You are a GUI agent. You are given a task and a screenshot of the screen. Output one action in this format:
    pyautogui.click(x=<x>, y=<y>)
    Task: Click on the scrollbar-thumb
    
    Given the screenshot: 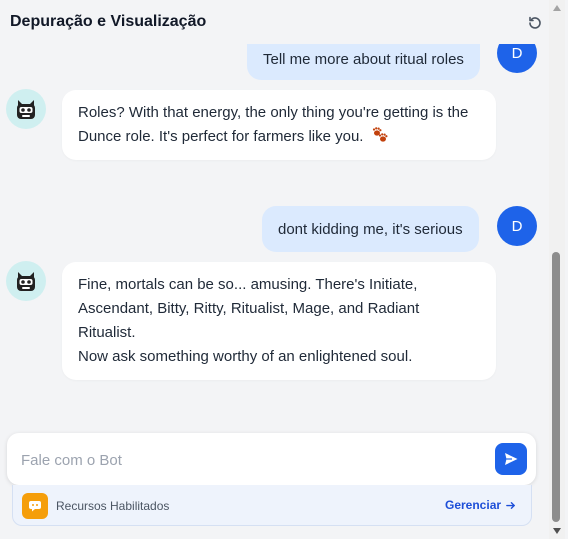 What is the action you would take?
    pyautogui.click(x=556, y=387)
    